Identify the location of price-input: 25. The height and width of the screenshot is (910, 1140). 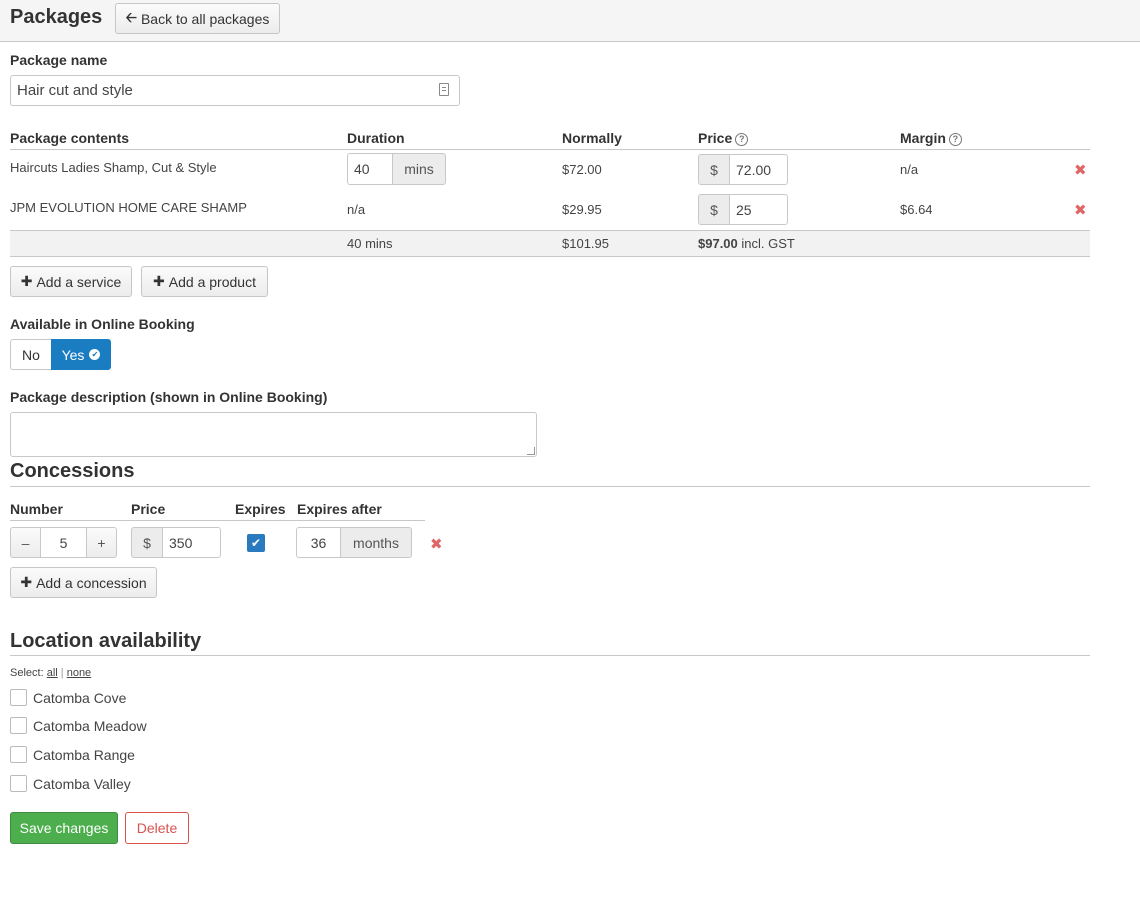
(758, 209).